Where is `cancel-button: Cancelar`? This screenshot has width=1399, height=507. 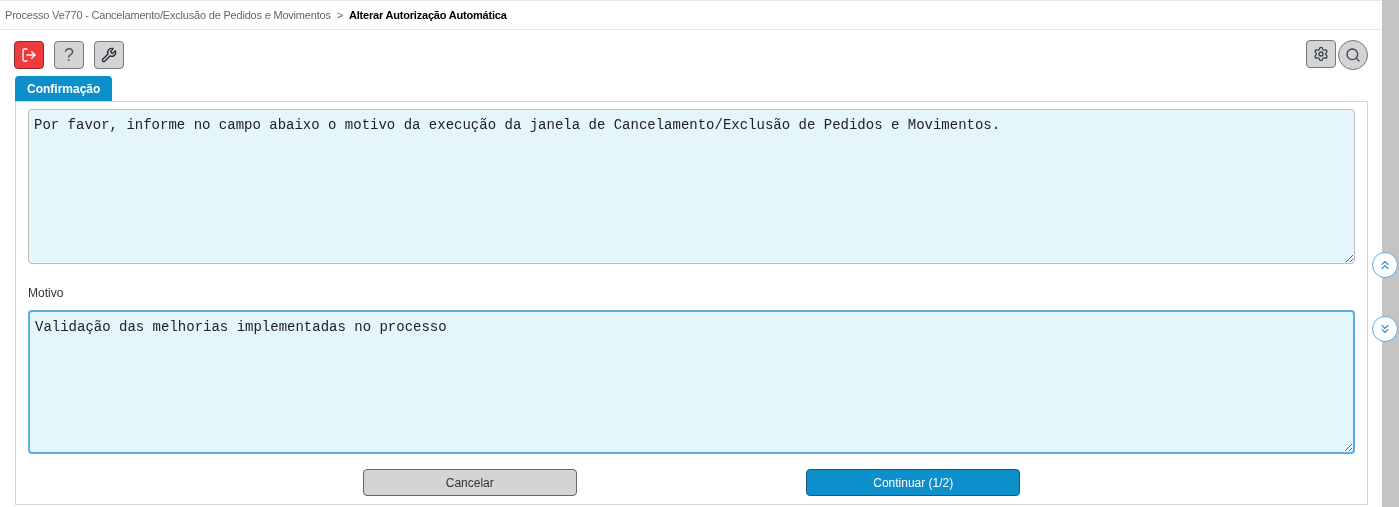 cancel-button: Cancelar is located at coordinates (469, 482).